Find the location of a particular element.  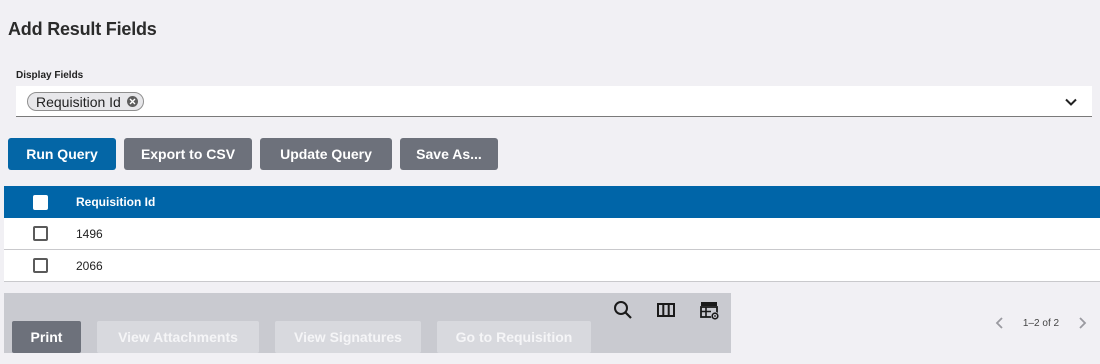

page-title: Add Result Fields is located at coordinates (82, 29).